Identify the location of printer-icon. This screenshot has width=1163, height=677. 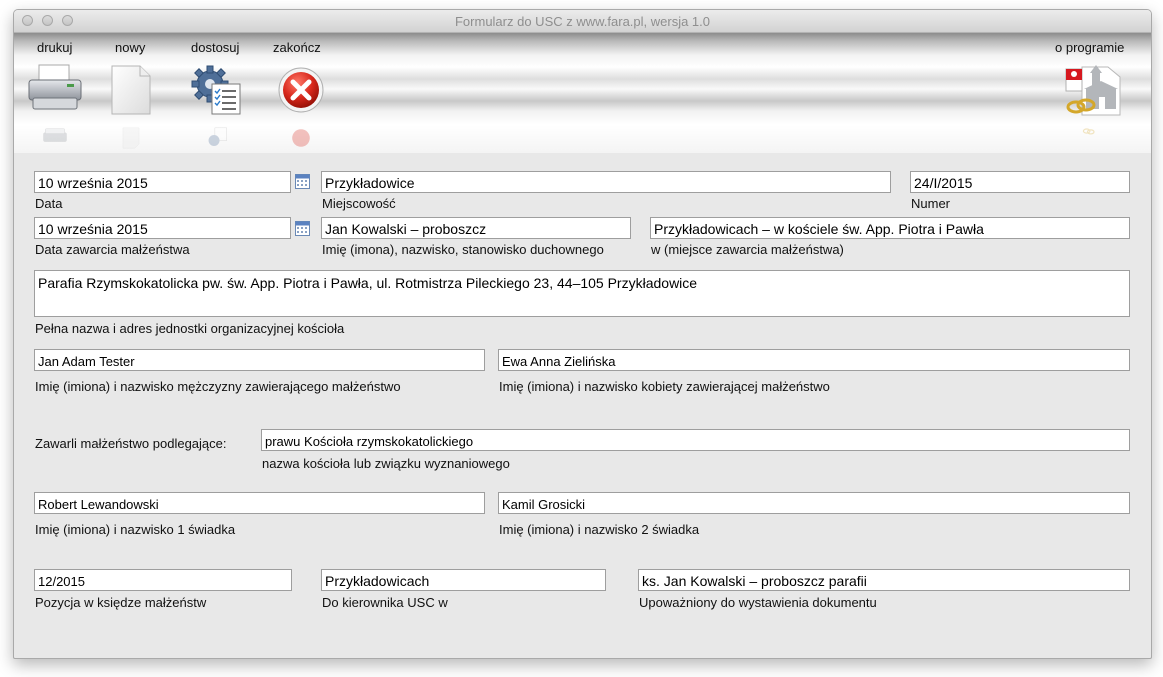
(55, 87).